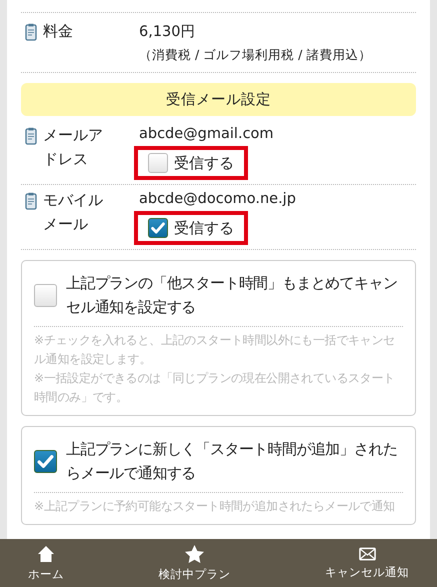  Describe the element at coordinates (46, 563) in the screenshot. I see `nav-button: ホーム` at that location.